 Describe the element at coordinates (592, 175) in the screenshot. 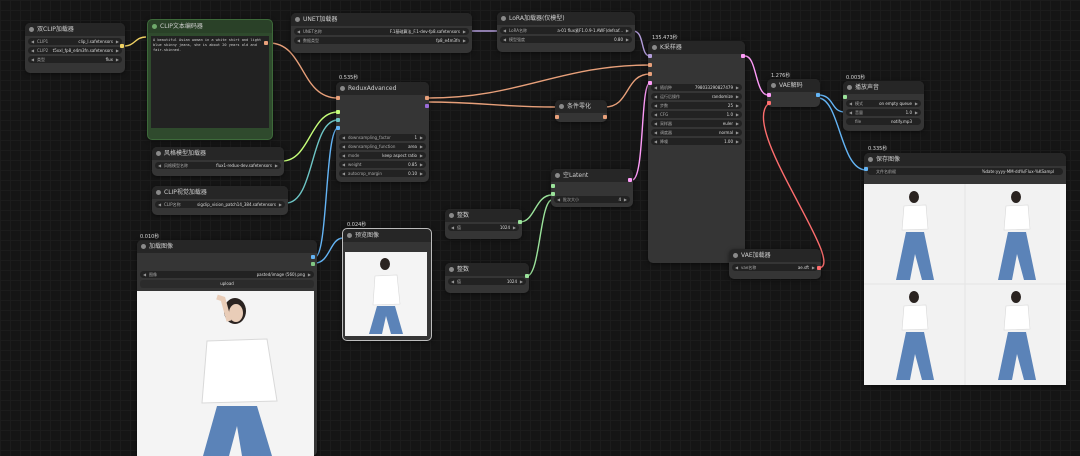

I see `node-title: 空Latent` at that location.